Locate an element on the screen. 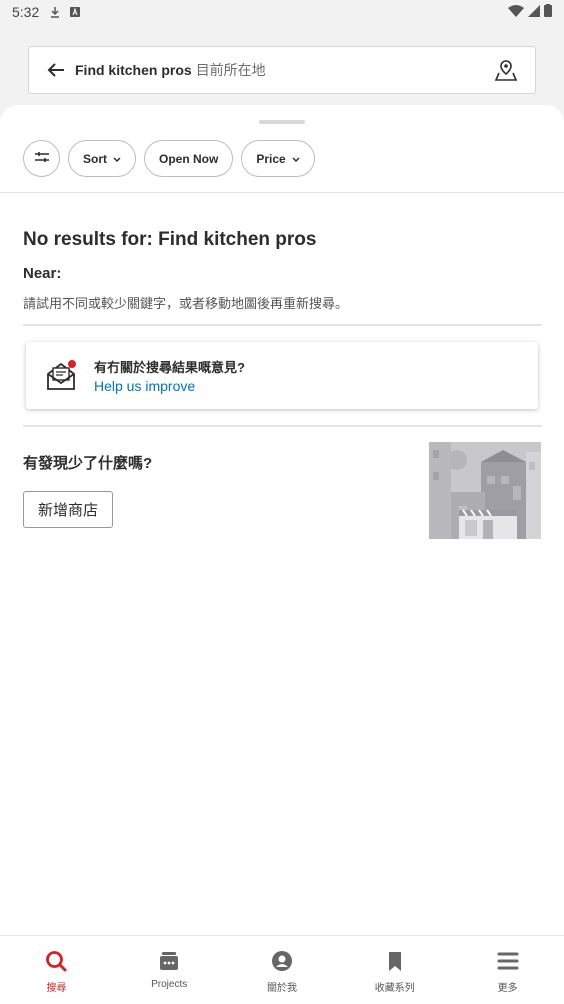  search-icon is located at coordinates (56, 961).